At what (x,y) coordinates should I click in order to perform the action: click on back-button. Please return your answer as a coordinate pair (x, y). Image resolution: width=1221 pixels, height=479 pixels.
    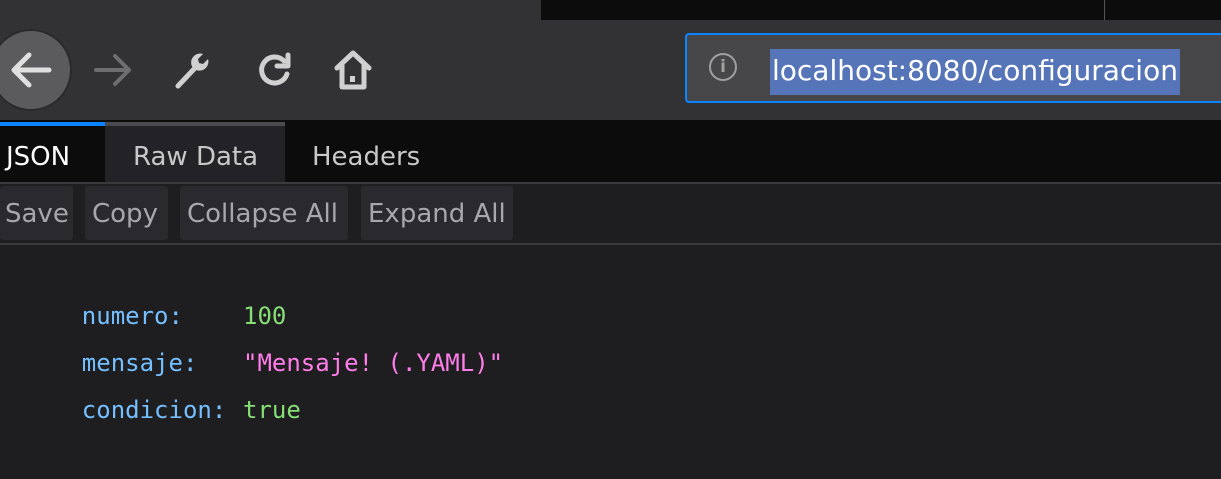
    Looking at the image, I should click on (36, 70).